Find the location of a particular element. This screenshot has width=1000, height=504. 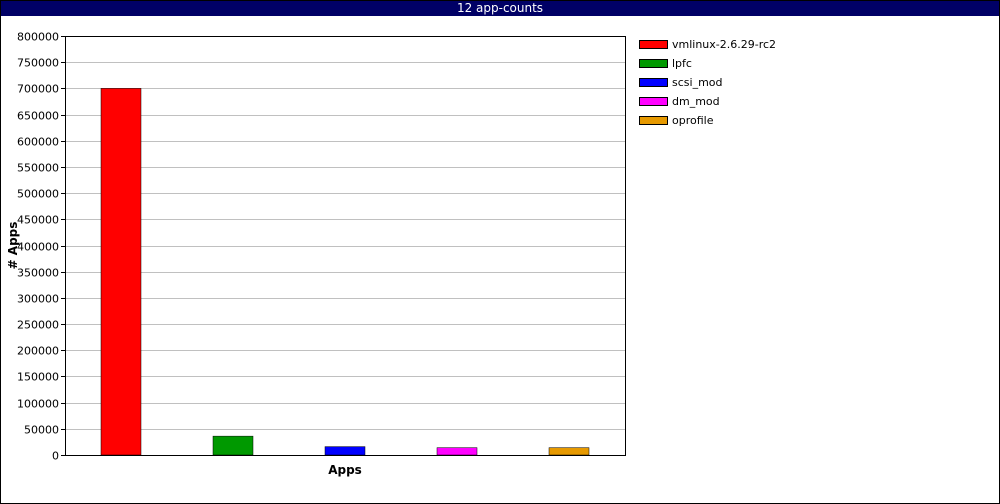

y-tick-label: 450000 is located at coordinates (38, 220).